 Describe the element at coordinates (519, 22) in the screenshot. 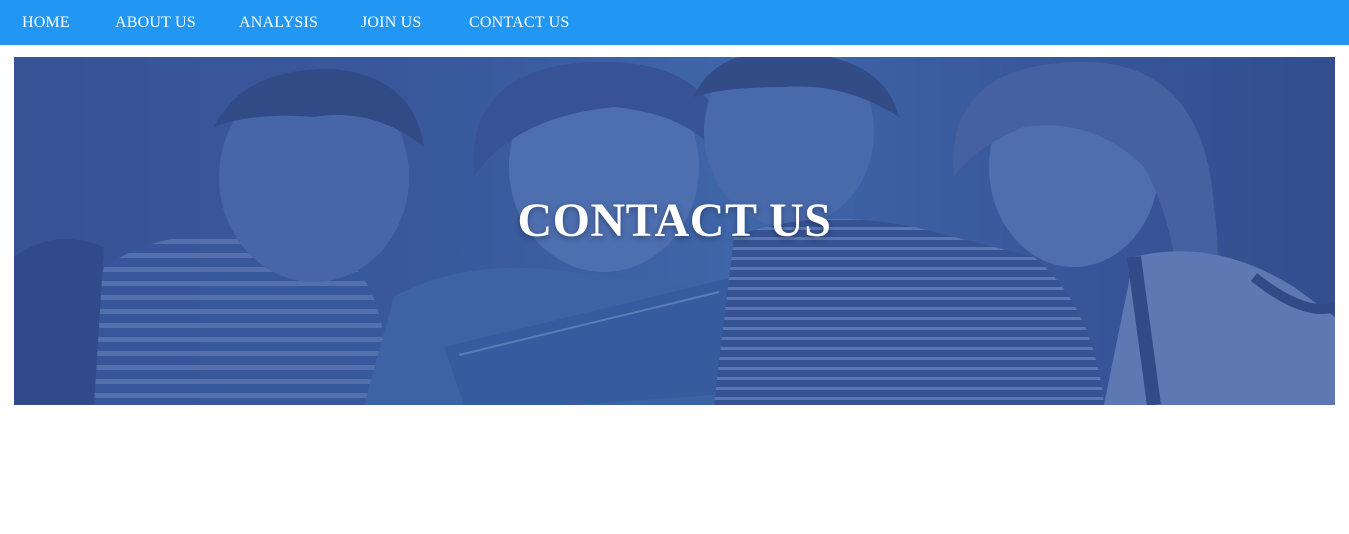

I see `nav-contact-us-link: CONTACT US` at that location.